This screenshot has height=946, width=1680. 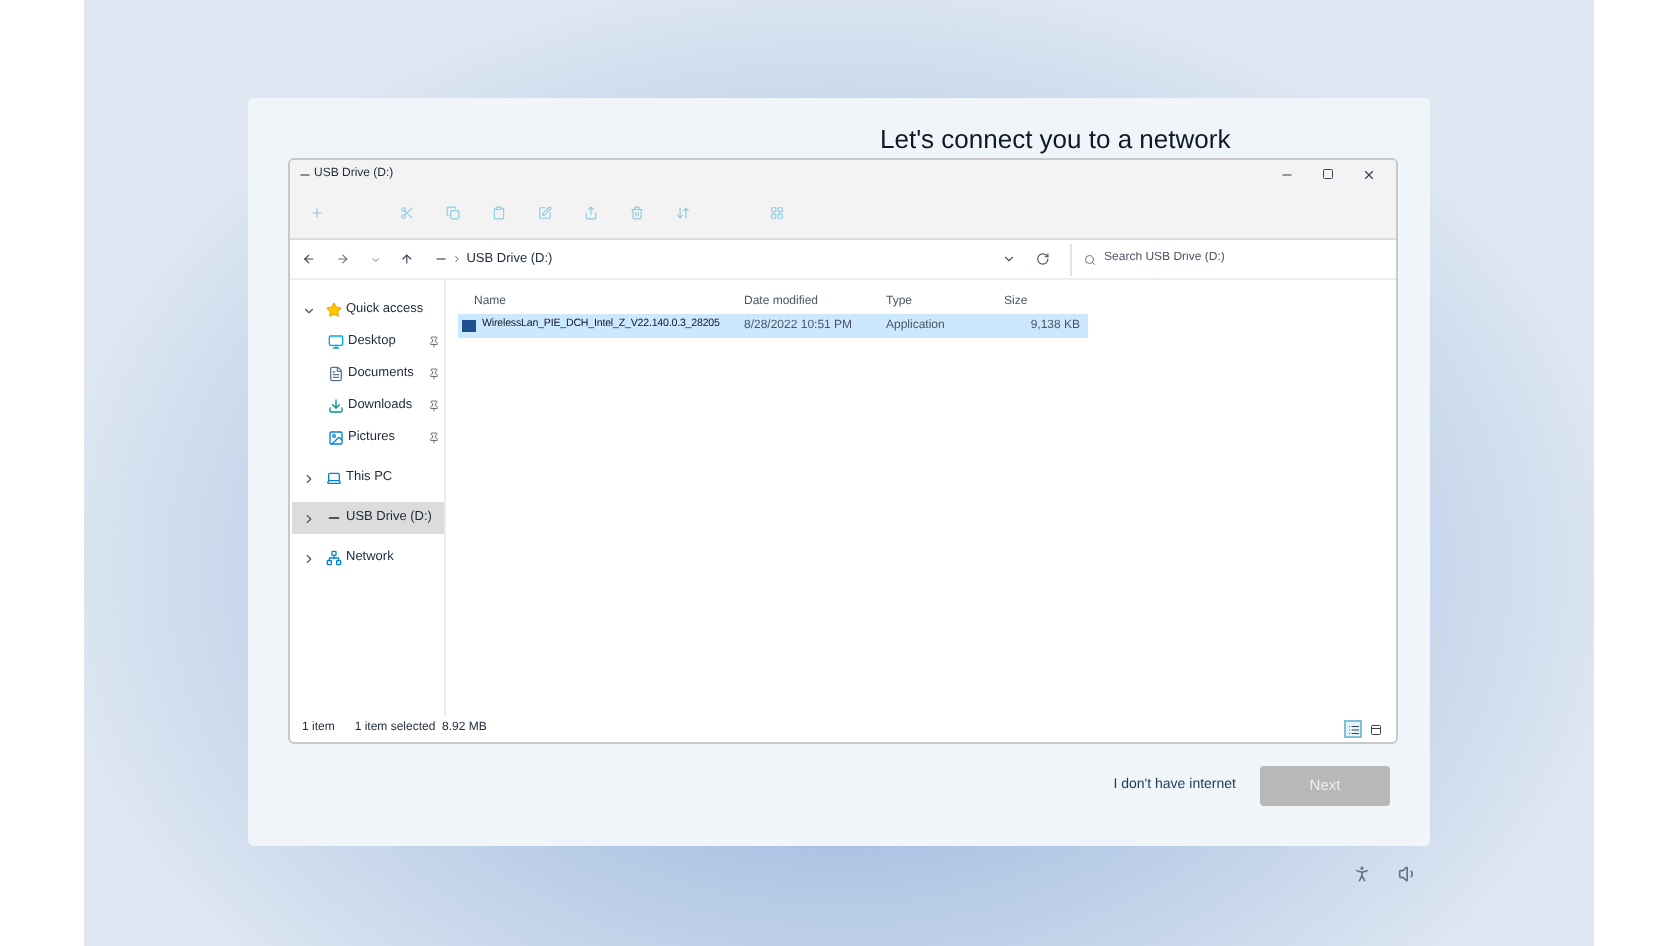 I want to click on forward-icon, so click(x=342, y=259).